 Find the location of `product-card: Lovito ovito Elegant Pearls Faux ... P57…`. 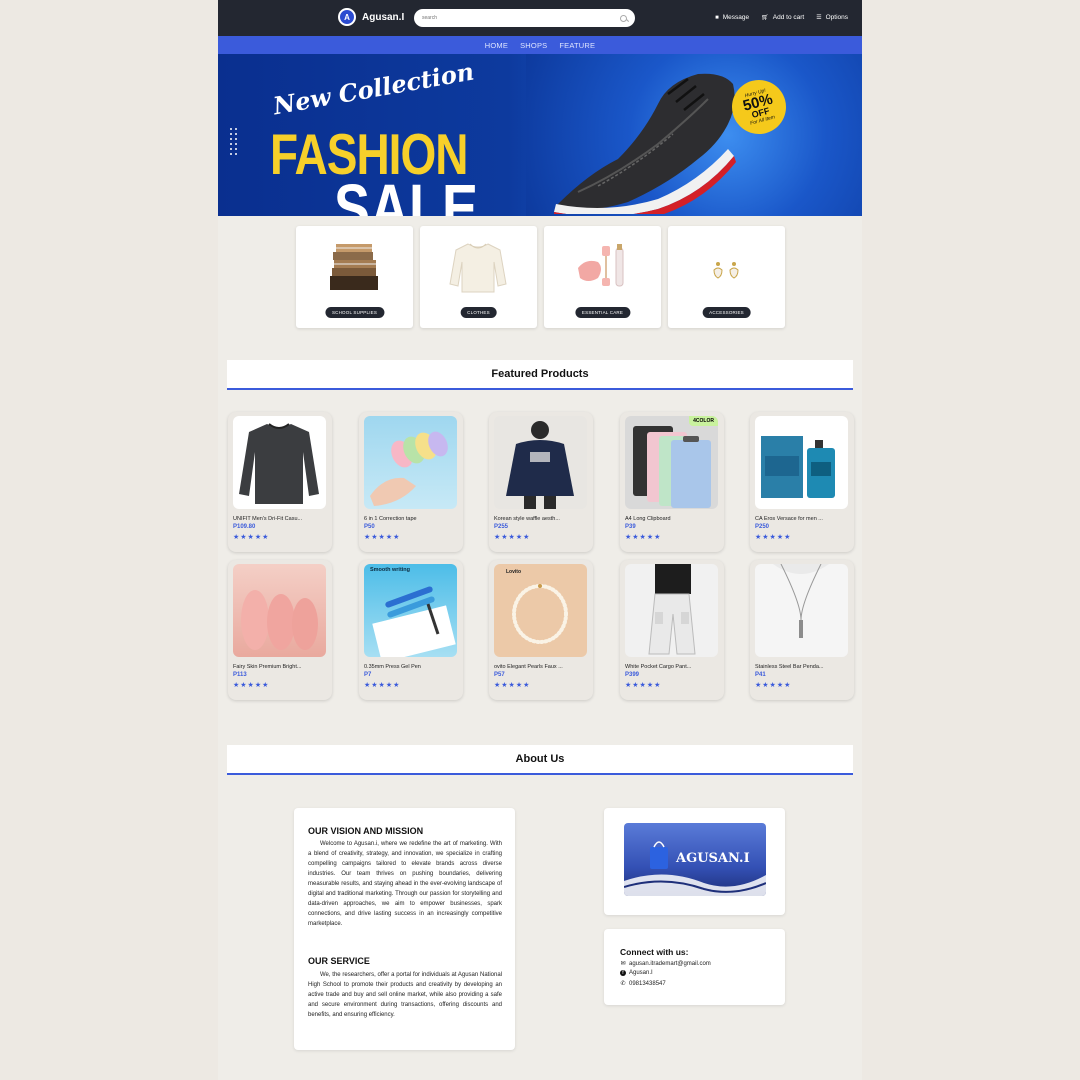

product-card: Lovito ovito Elegant Pearls Faux ... P57… is located at coordinates (541, 630).